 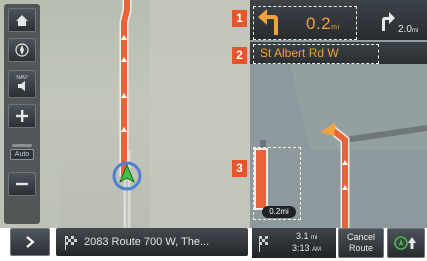 I want to click on north-up-compass-icon, so click(x=405, y=243).